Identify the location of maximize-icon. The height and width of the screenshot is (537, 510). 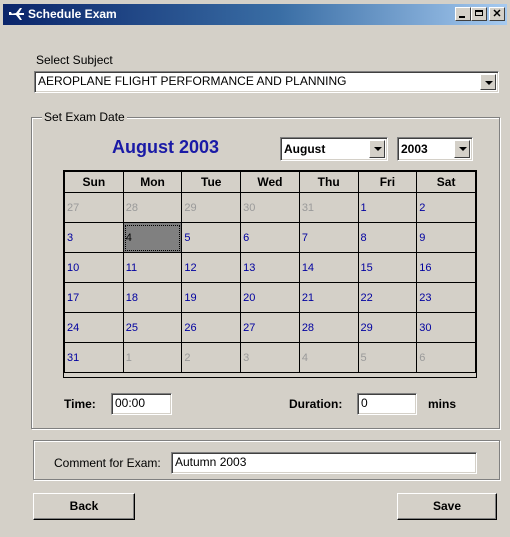
(479, 13).